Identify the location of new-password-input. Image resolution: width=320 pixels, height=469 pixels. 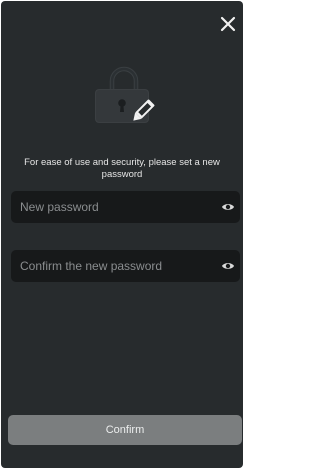
(116, 207).